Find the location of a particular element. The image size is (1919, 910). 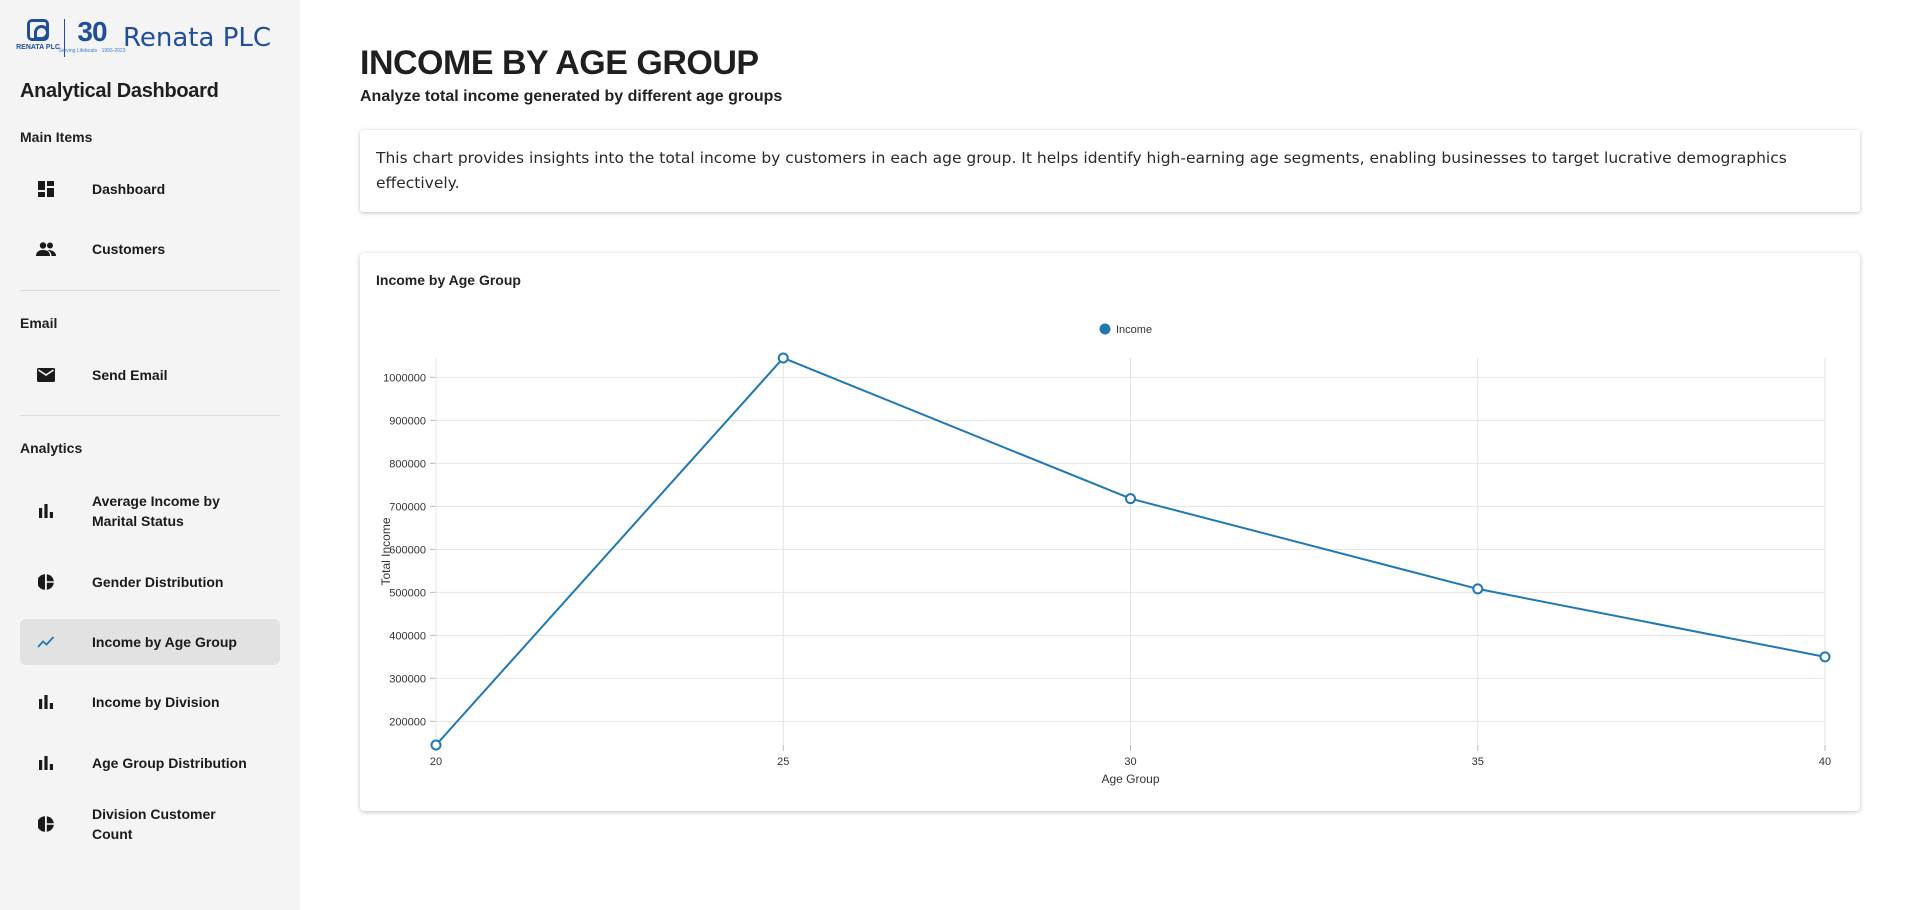

sidebar-item-gender-distribution: Gender Distribution is located at coordinates (150, 582).